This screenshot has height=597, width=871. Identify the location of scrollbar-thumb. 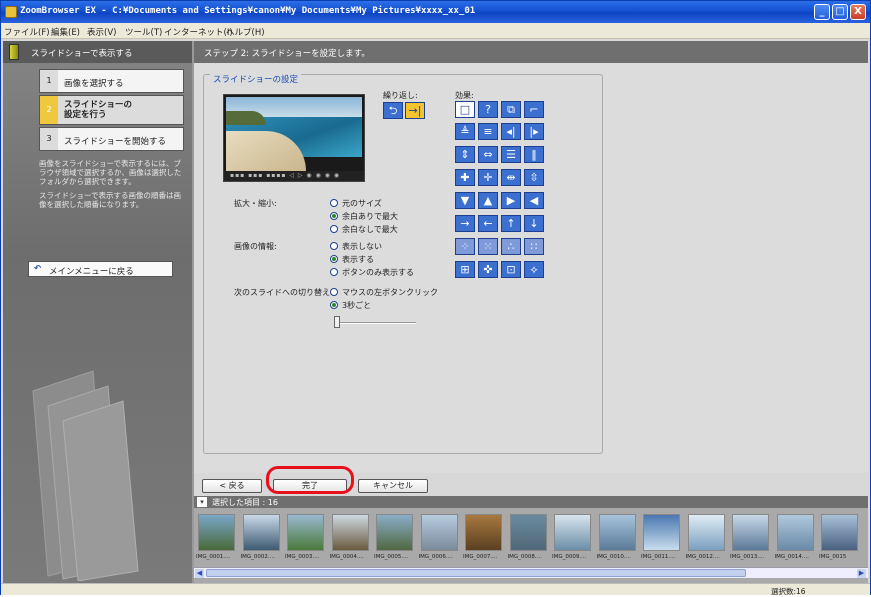
(476, 573).